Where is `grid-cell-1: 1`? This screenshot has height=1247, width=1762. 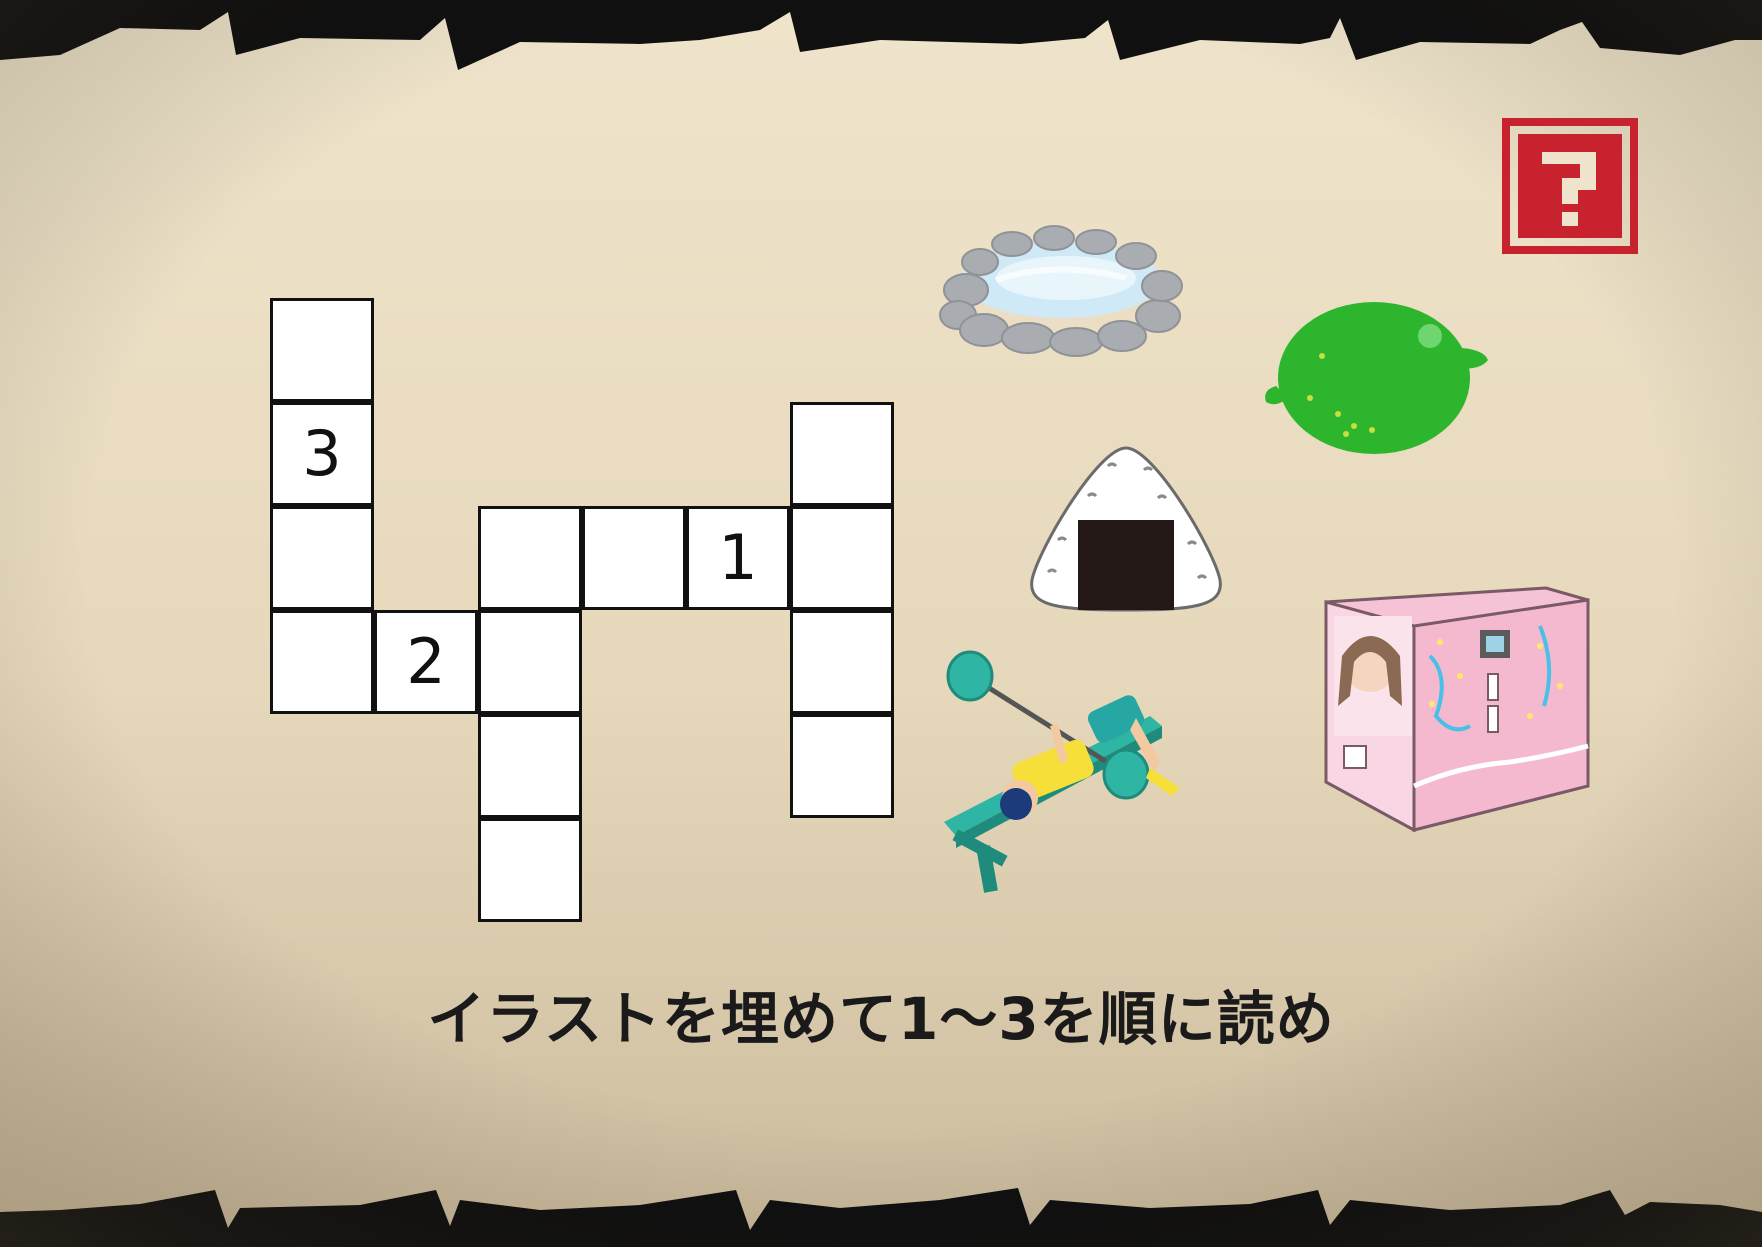
grid-cell-1: 1 is located at coordinates (738, 558).